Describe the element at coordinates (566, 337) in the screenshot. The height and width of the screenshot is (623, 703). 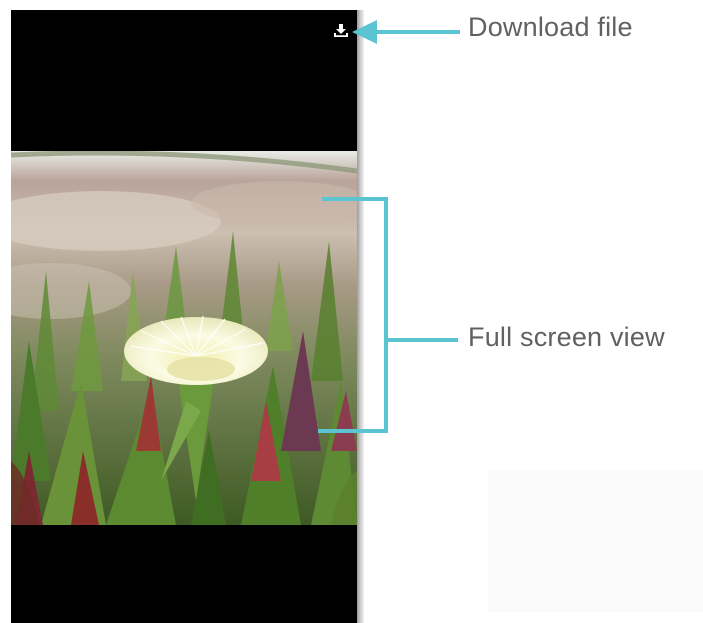
I see `full-screen-view-label: Full screen view` at that location.